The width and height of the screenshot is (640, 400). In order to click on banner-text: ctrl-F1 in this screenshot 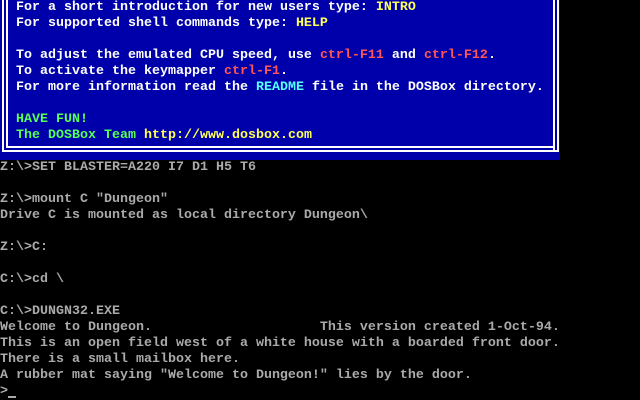, I will do `click(251, 71)`.